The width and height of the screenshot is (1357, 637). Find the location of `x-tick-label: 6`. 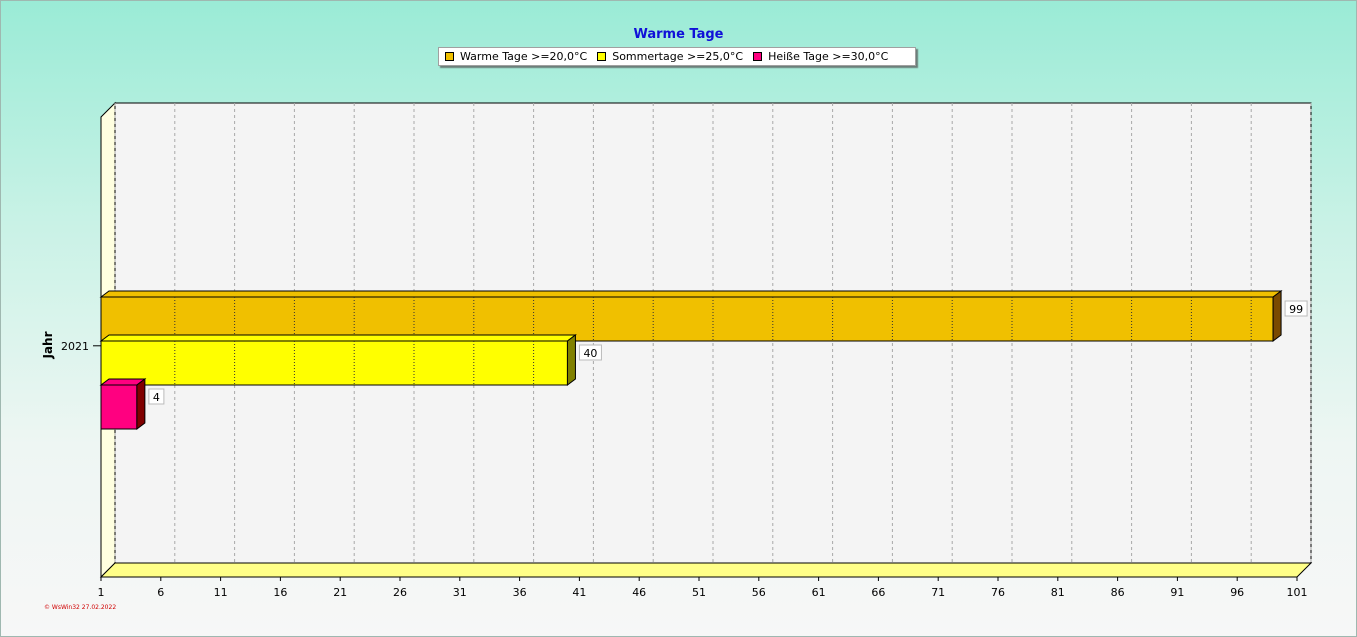

x-tick-label: 6 is located at coordinates (160, 592).